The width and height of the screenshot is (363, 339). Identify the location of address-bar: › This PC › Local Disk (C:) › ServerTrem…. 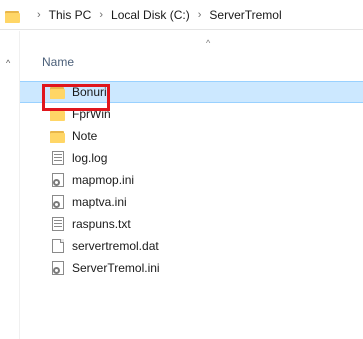
(181, 15).